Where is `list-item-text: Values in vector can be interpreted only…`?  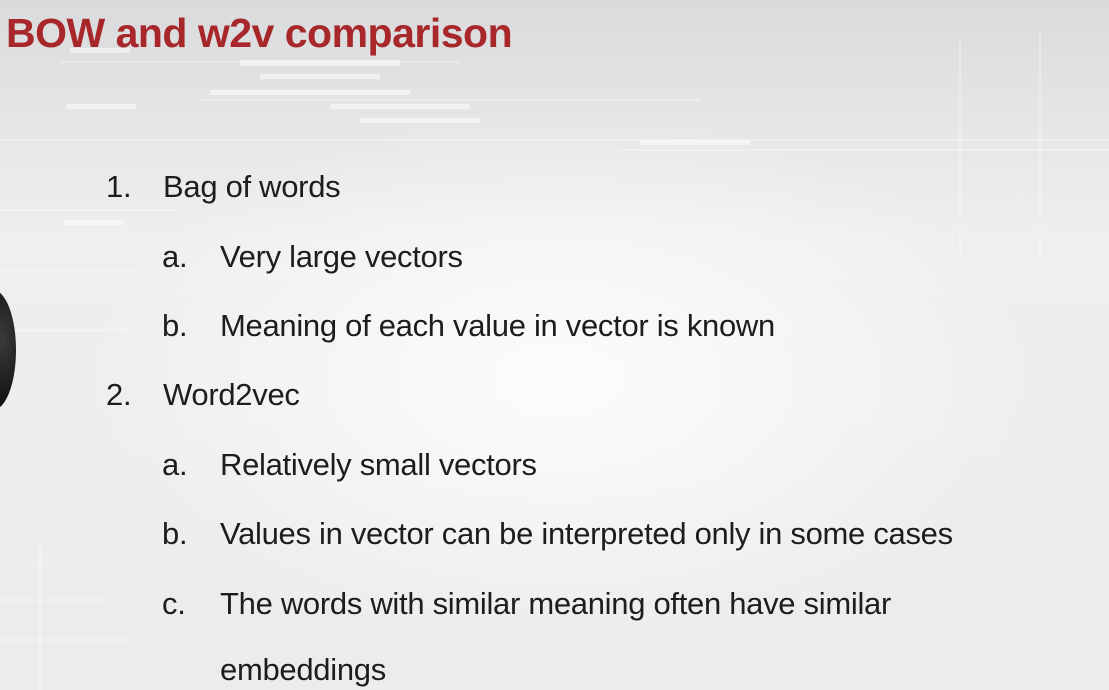
list-item-text: Values in vector can be interpreted only… is located at coordinates (586, 533).